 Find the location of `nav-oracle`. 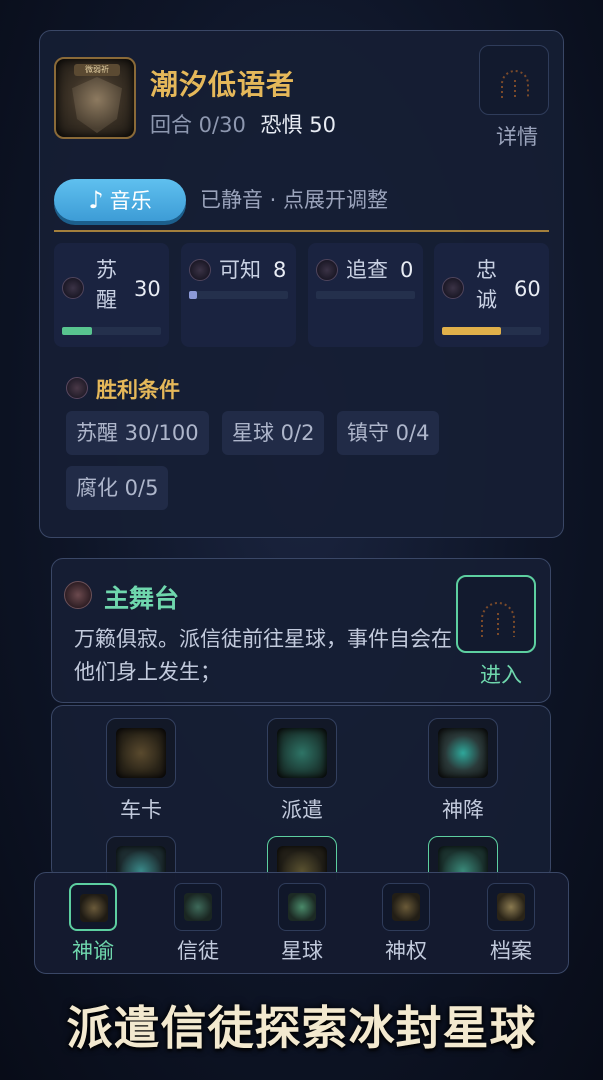

nav-oracle is located at coordinates (93, 907).